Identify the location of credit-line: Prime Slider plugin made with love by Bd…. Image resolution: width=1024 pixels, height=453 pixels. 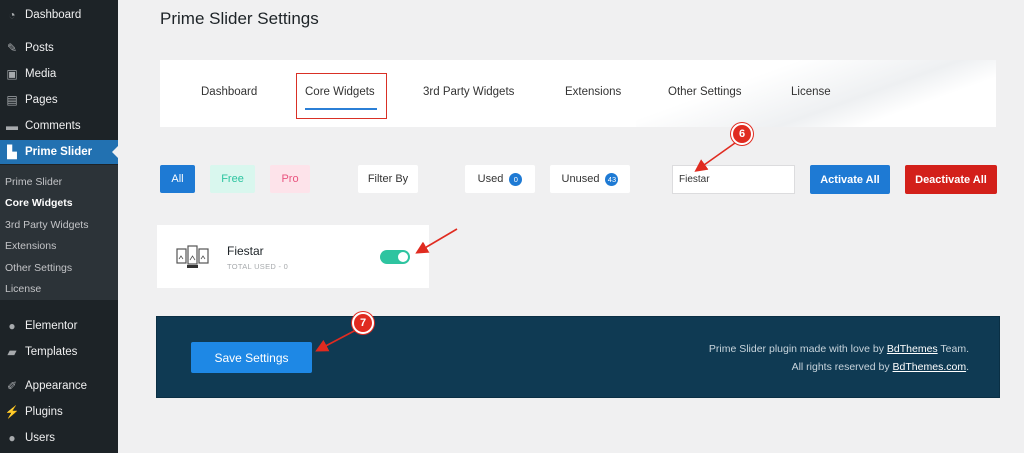
(839, 349).